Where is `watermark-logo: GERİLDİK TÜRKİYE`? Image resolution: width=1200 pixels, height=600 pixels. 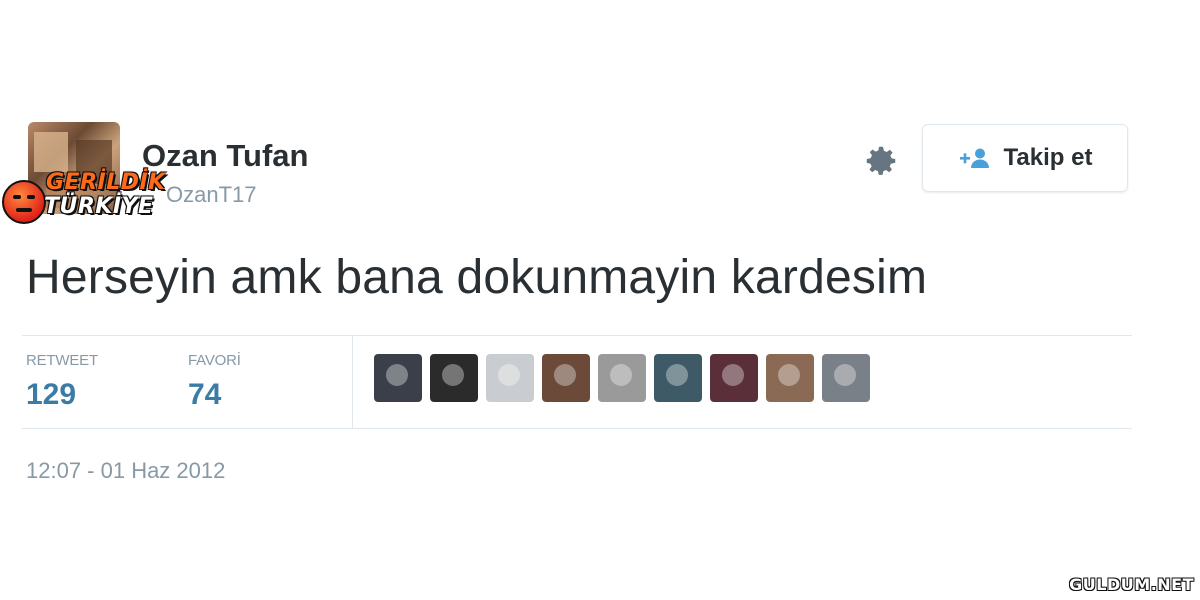 watermark-logo: GERİLDİK TÜRKİYE is located at coordinates (83, 197).